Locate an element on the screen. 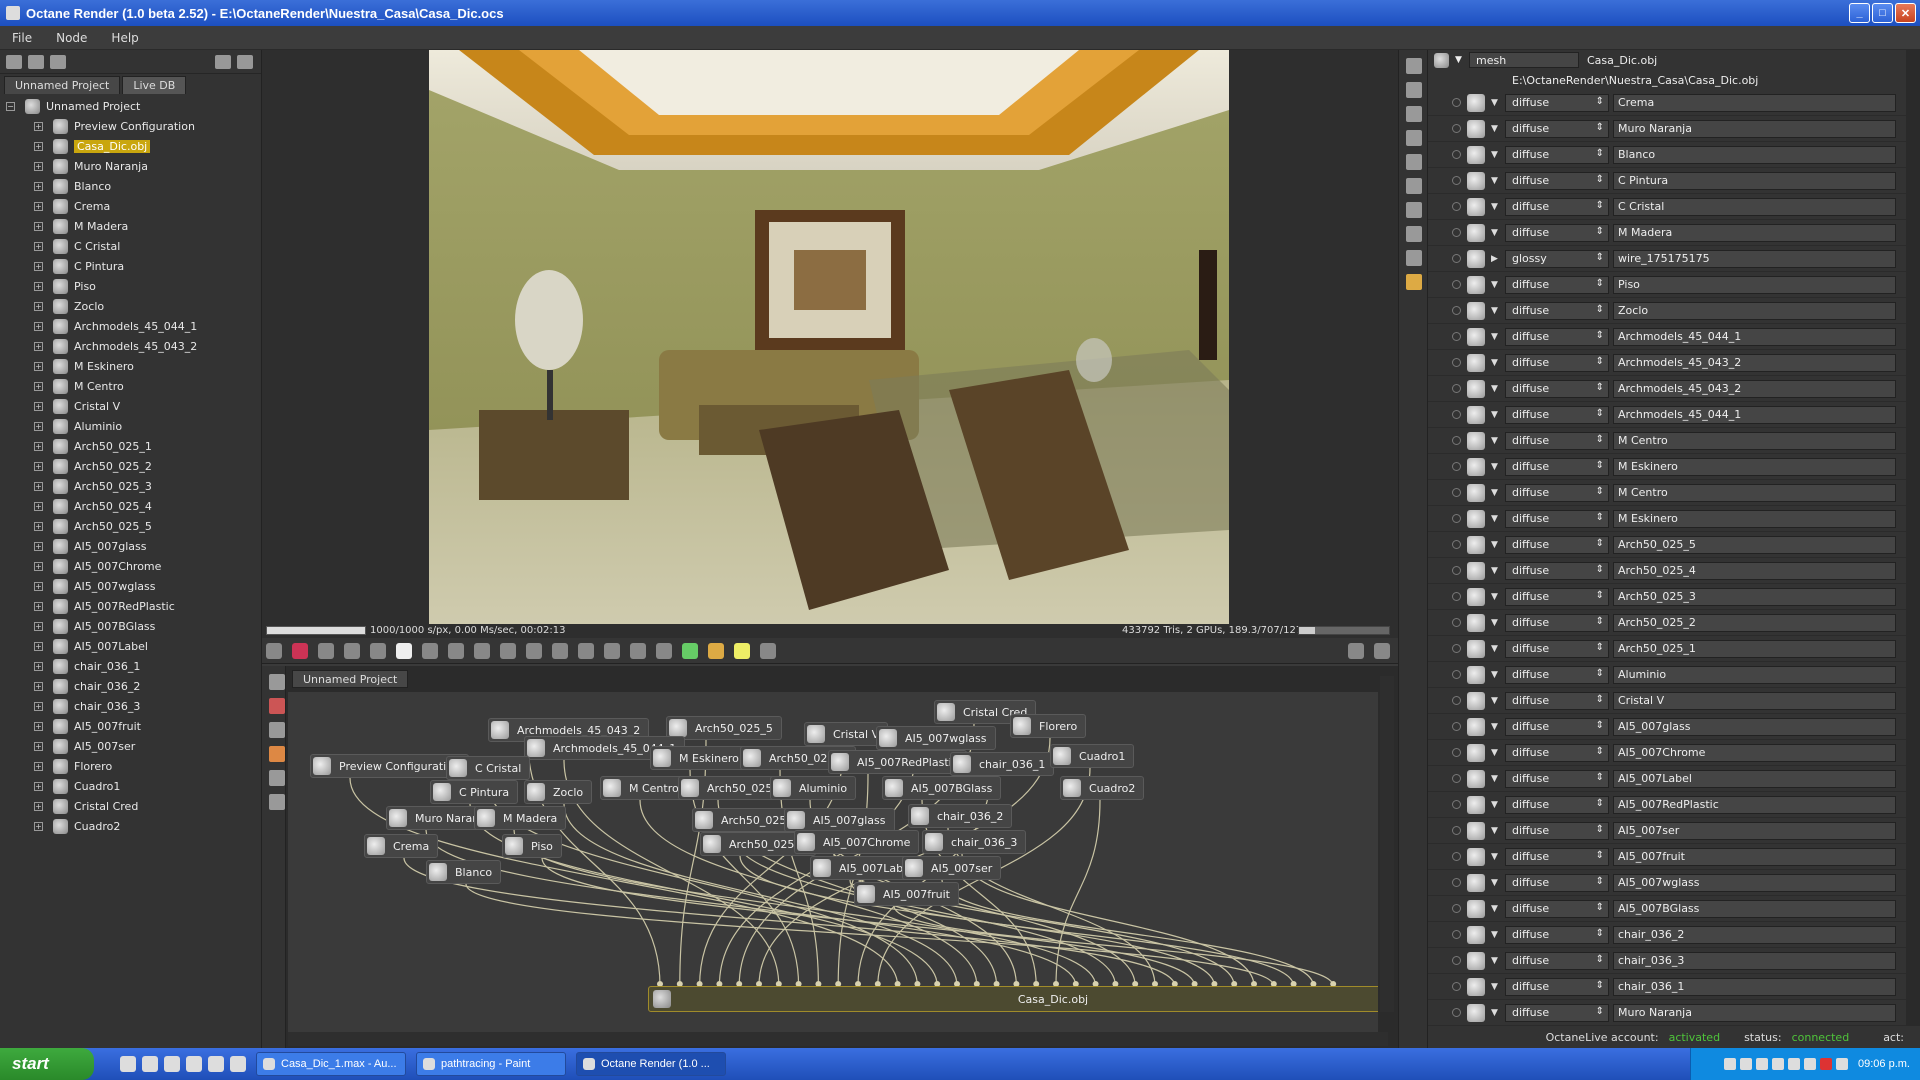 The image size is (1920, 1080). graph-node: AI5_007RedPlastic is located at coordinates (897, 762).